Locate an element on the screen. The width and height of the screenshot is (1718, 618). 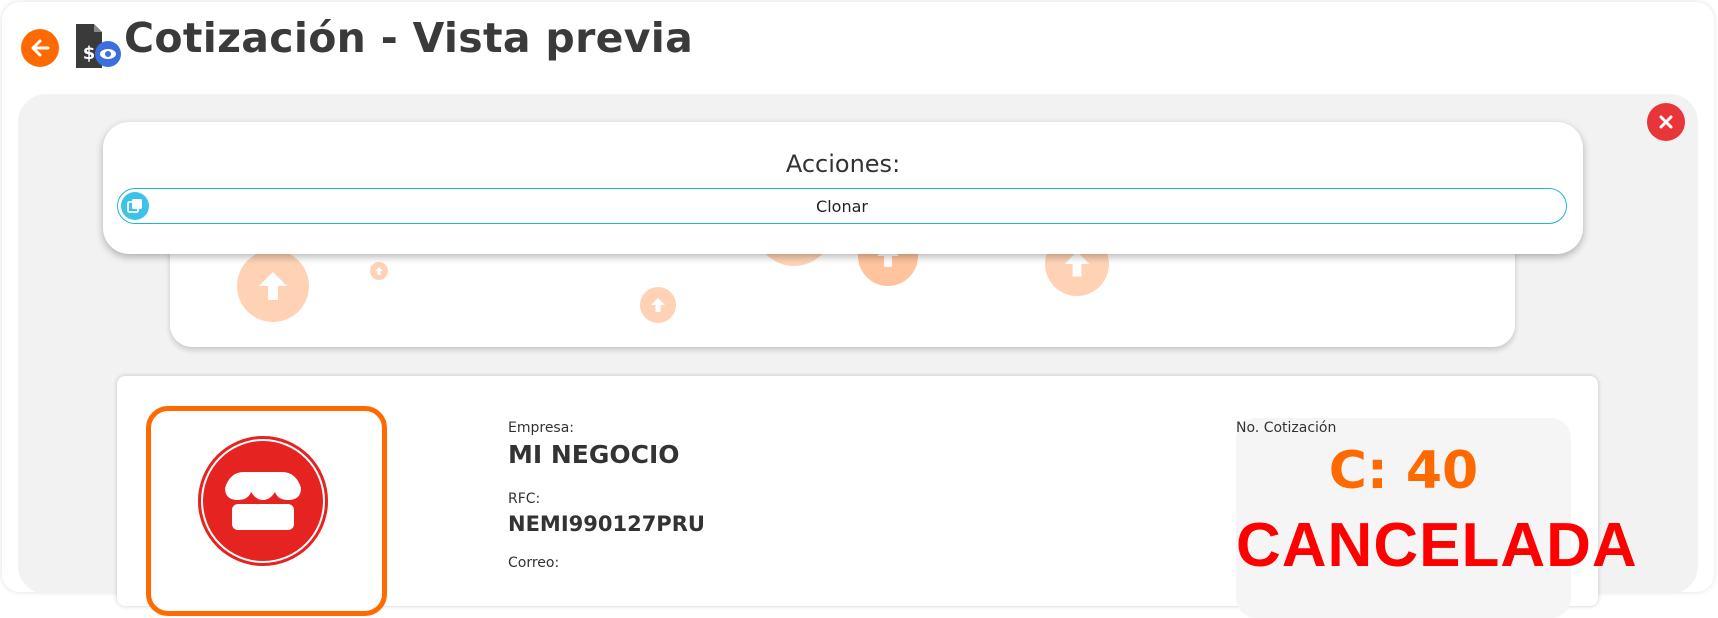
clone-button-label: Clonar is located at coordinates (842, 206).